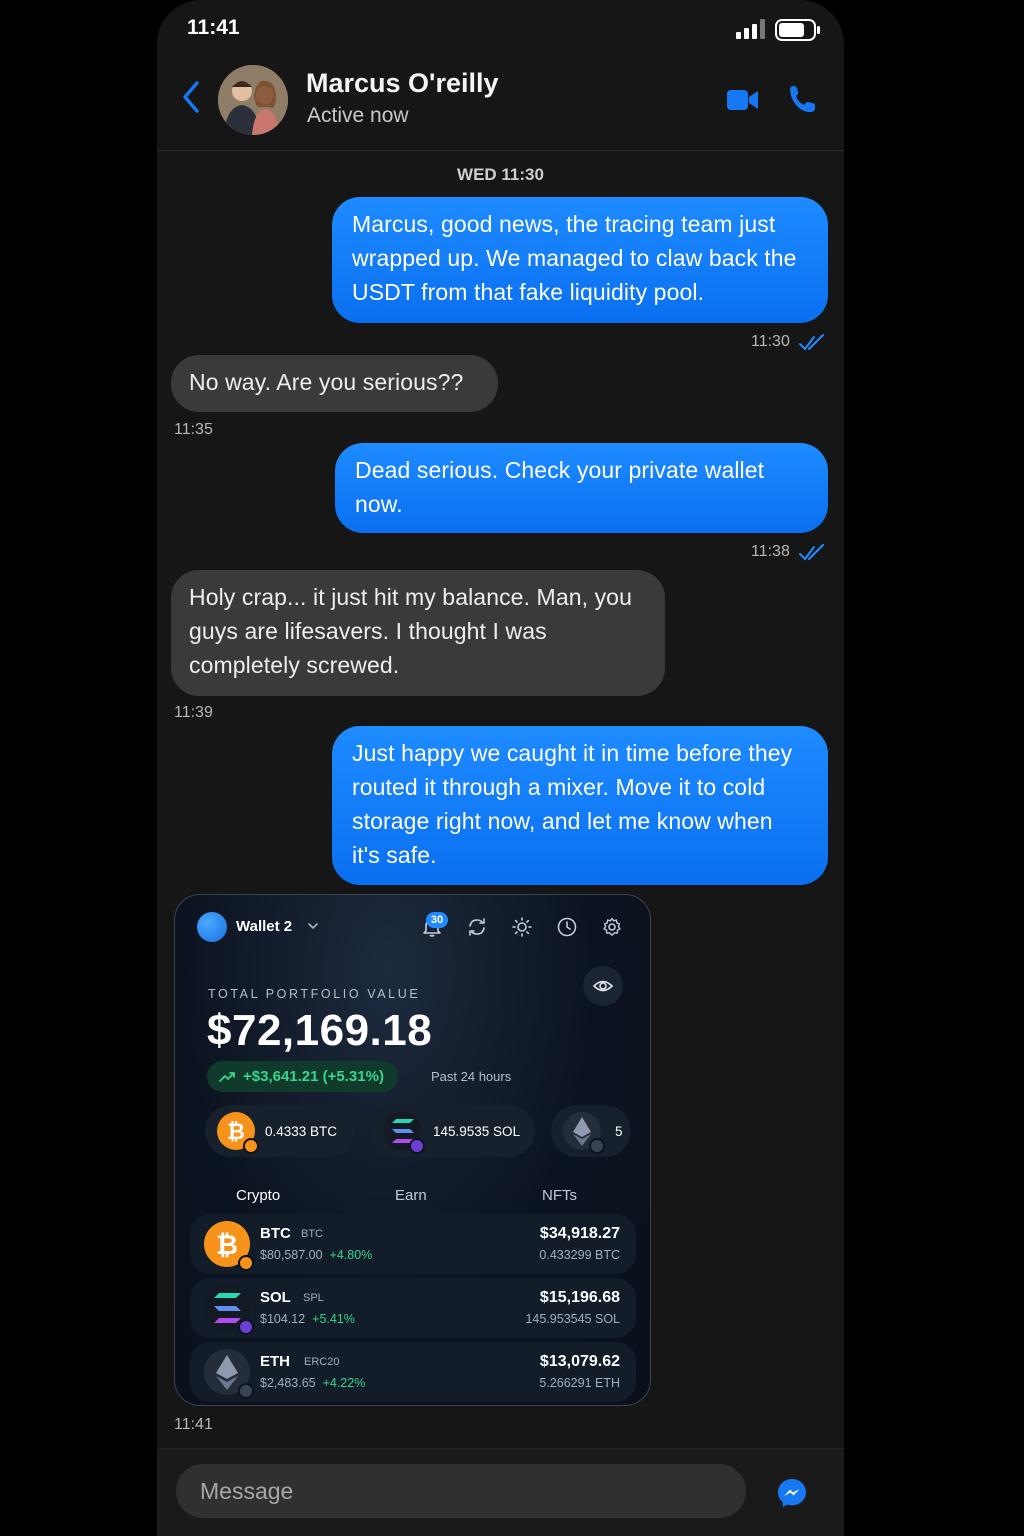  I want to click on notification-badge: 30, so click(437, 920).